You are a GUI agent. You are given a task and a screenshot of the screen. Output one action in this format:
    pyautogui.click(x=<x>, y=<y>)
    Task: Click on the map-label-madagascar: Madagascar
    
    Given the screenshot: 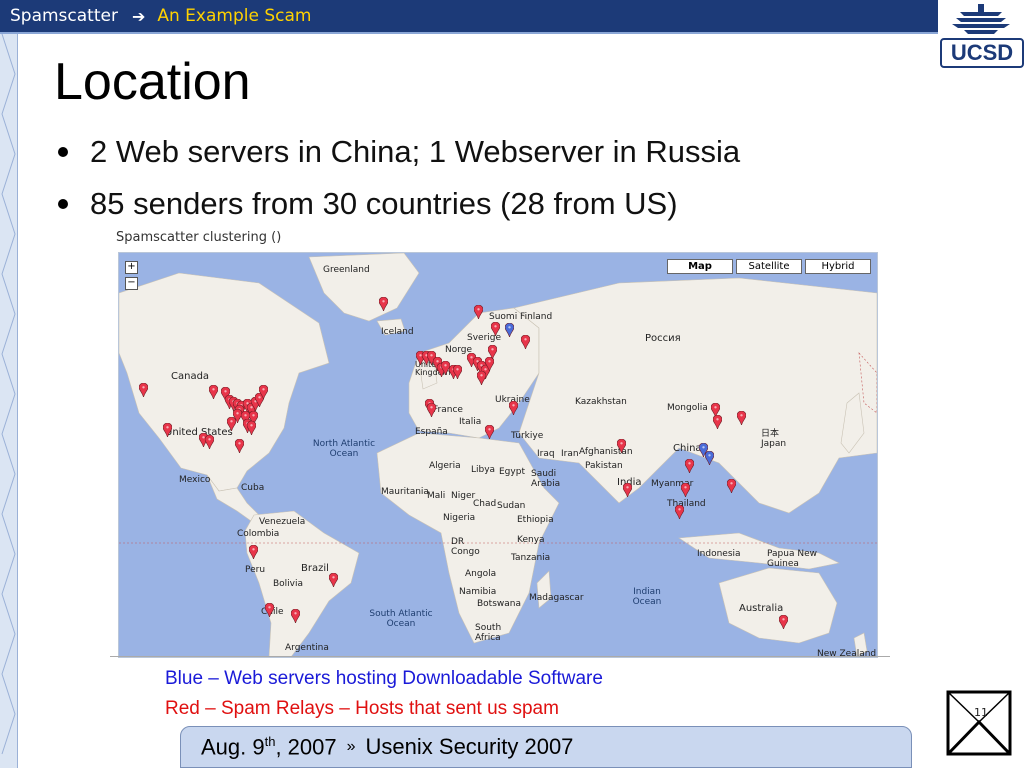 What is the action you would take?
    pyautogui.click(x=556, y=598)
    